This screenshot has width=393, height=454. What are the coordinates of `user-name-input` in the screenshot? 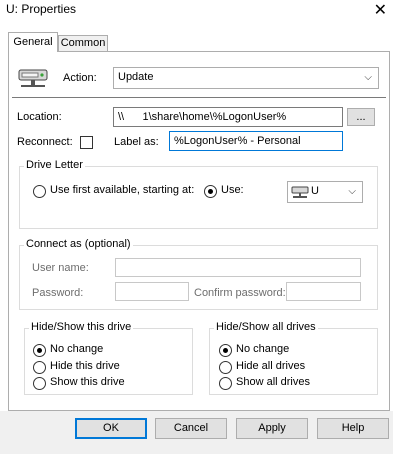 It's located at (238, 267).